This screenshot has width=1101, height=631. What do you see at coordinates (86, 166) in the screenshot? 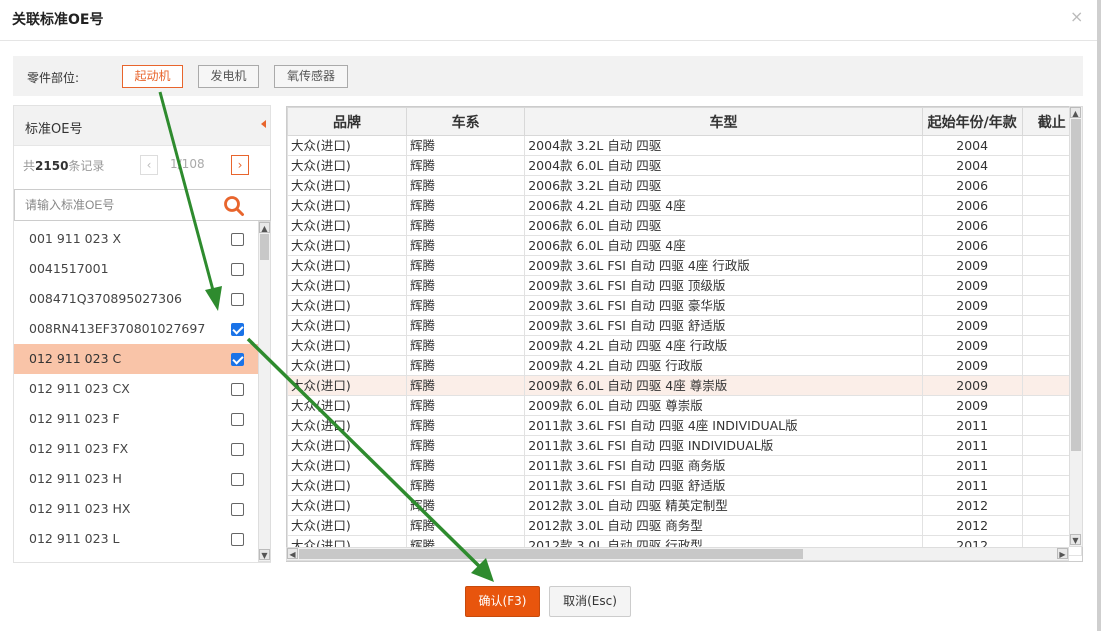
I see `record-suffix: 条记录` at bounding box center [86, 166].